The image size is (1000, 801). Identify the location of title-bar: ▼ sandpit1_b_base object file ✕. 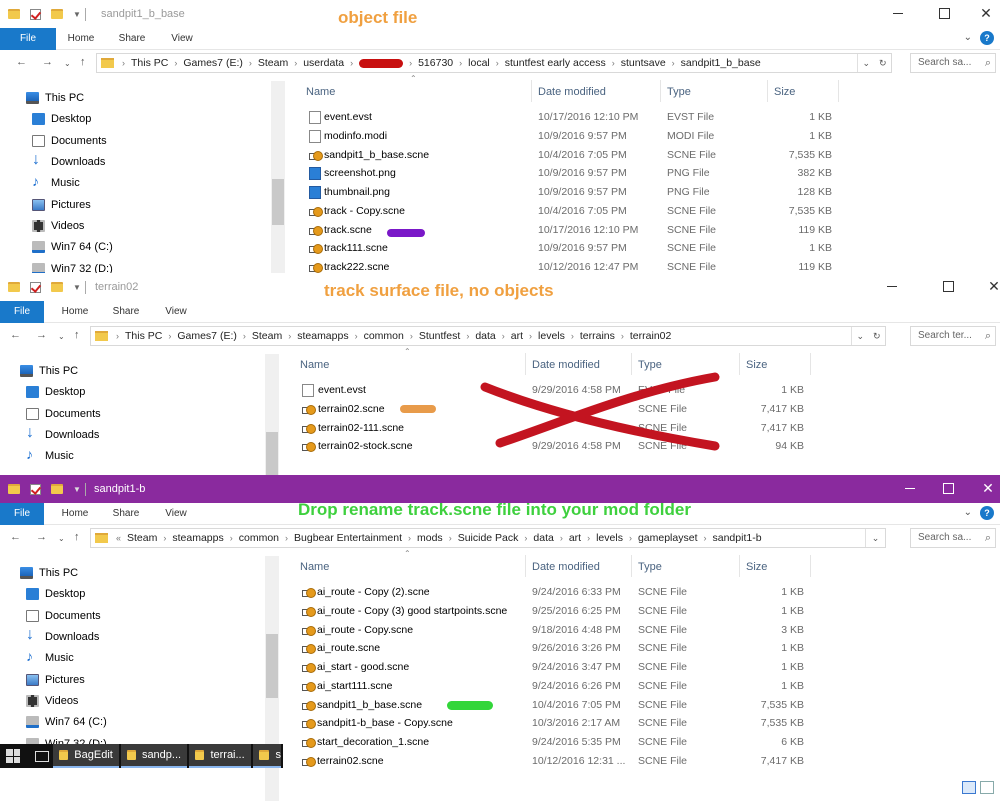
(500, 14).